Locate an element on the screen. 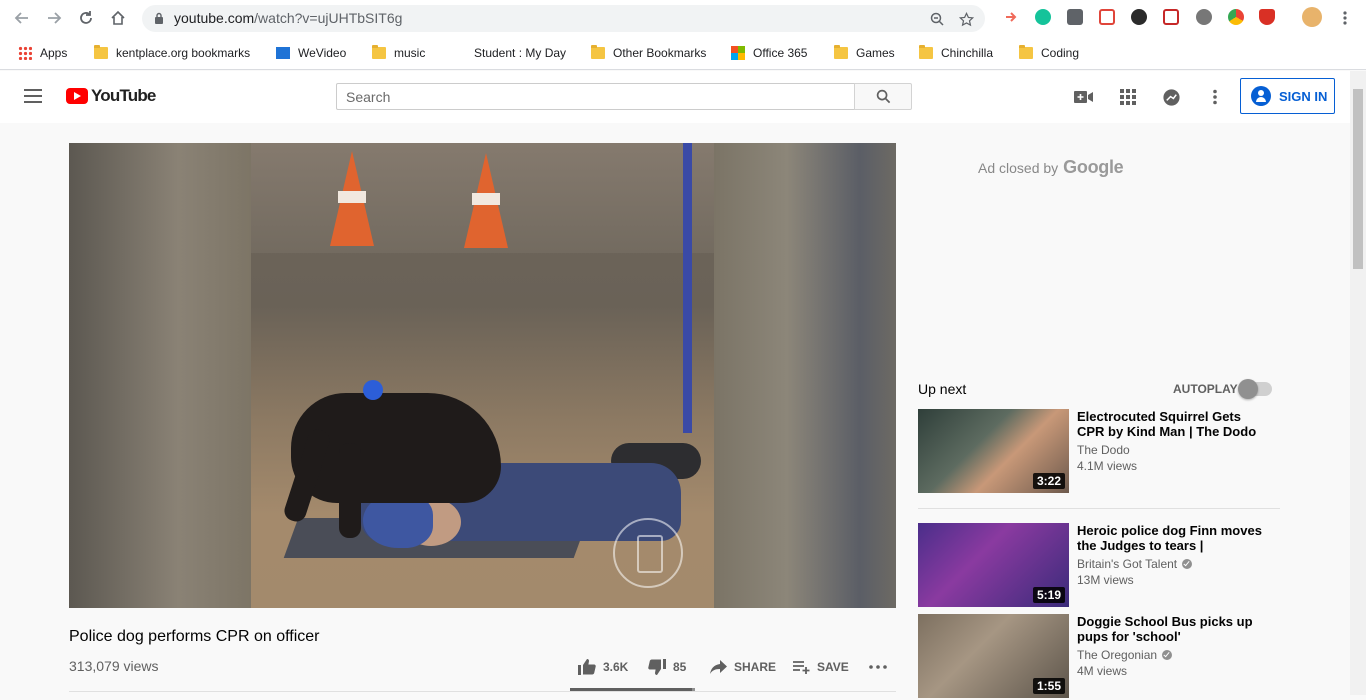  share-button: SHARE is located at coordinates (743, 667).